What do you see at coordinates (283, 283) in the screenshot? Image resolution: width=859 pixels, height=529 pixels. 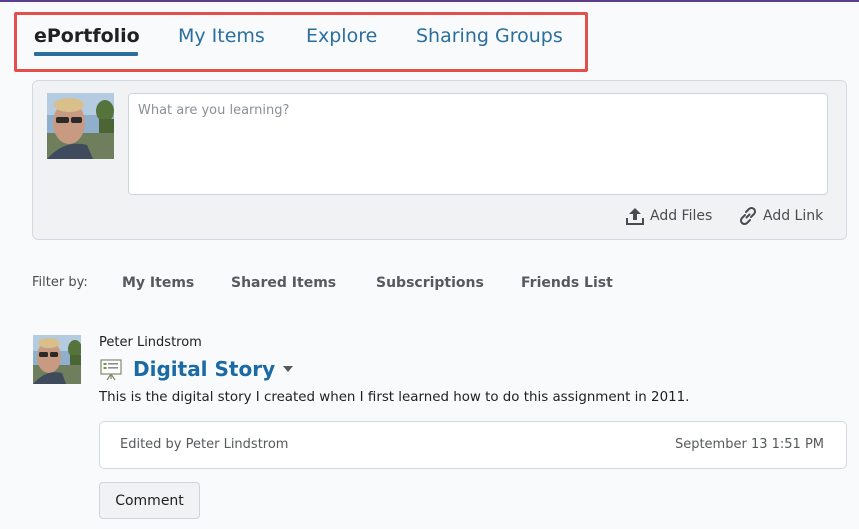 I see `filter-shared-items: Shared Items` at bounding box center [283, 283].